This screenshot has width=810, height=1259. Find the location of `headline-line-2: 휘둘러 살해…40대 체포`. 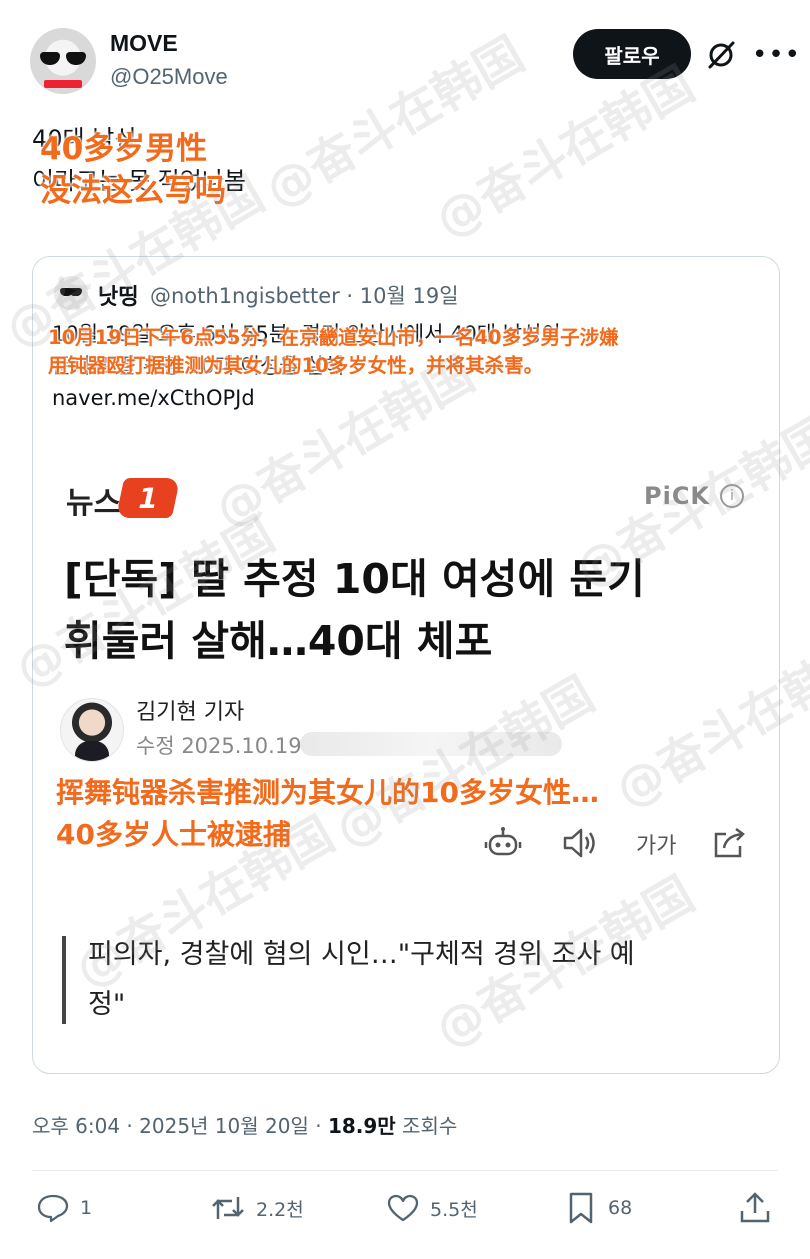

headline-line-2: 휘둘러 살해…40대 체포 is located at coordinates (278, 641).